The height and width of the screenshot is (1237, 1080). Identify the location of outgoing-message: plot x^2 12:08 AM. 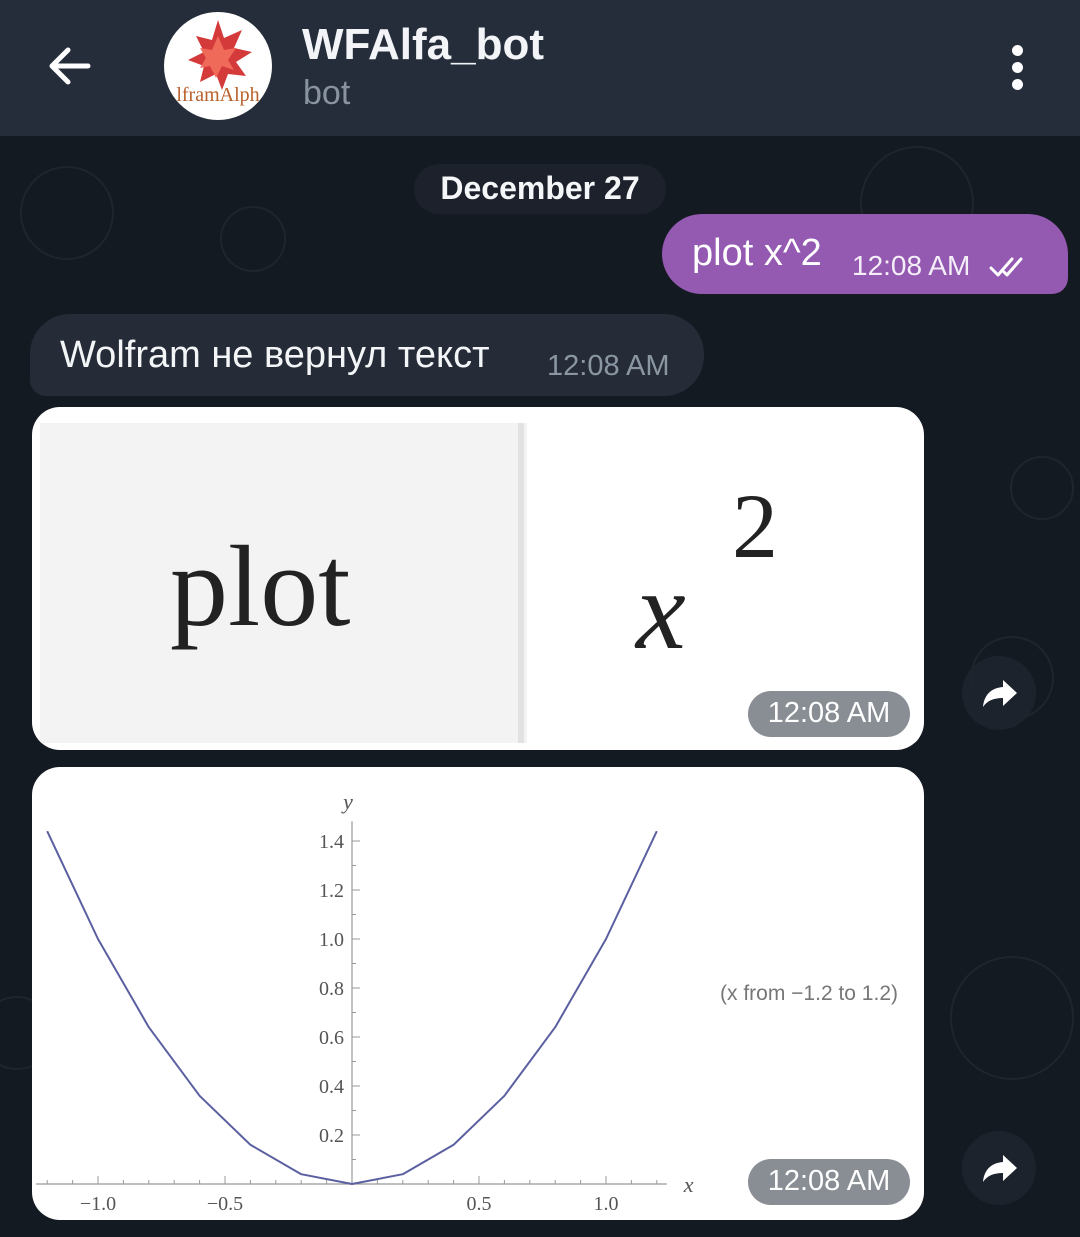
(865, 254).